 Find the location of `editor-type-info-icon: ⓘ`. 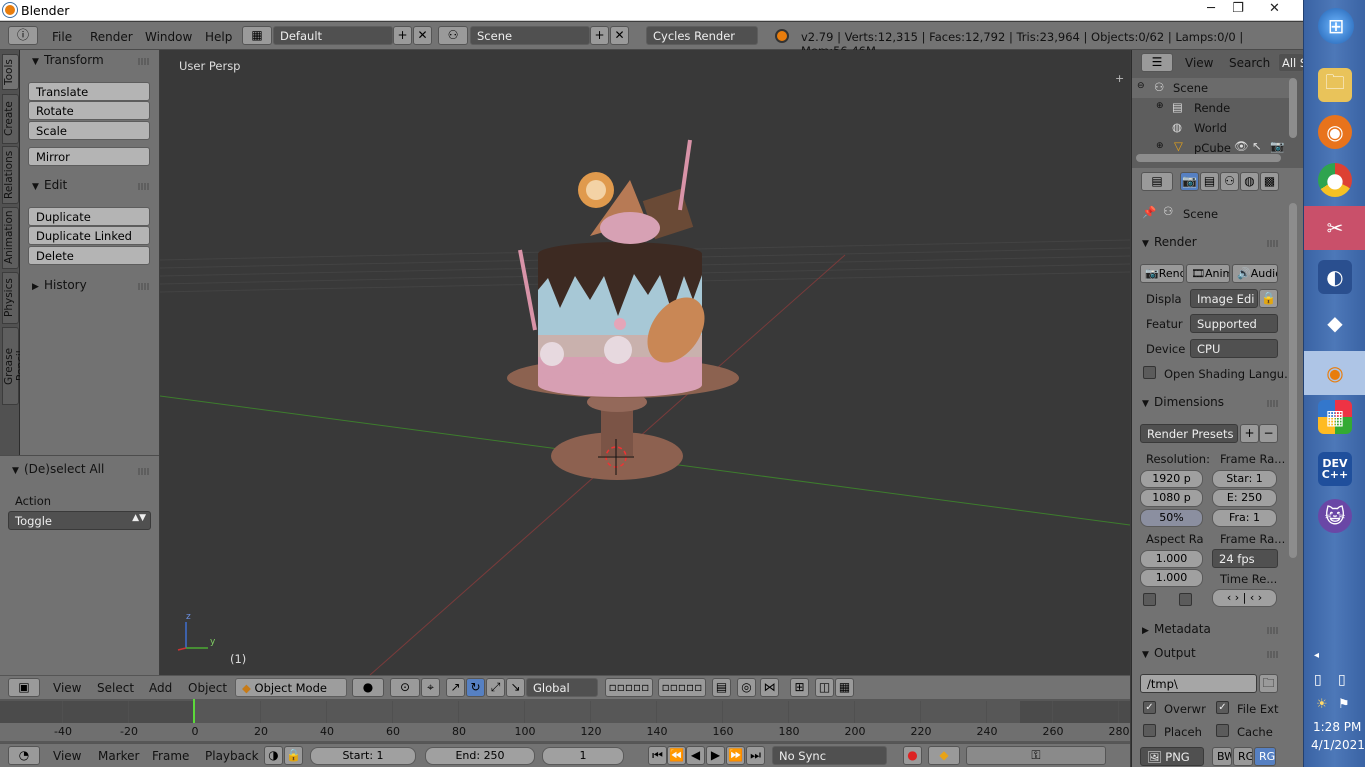

editor-type-info-icon: ⓘ is located at coordinates (23, 35).